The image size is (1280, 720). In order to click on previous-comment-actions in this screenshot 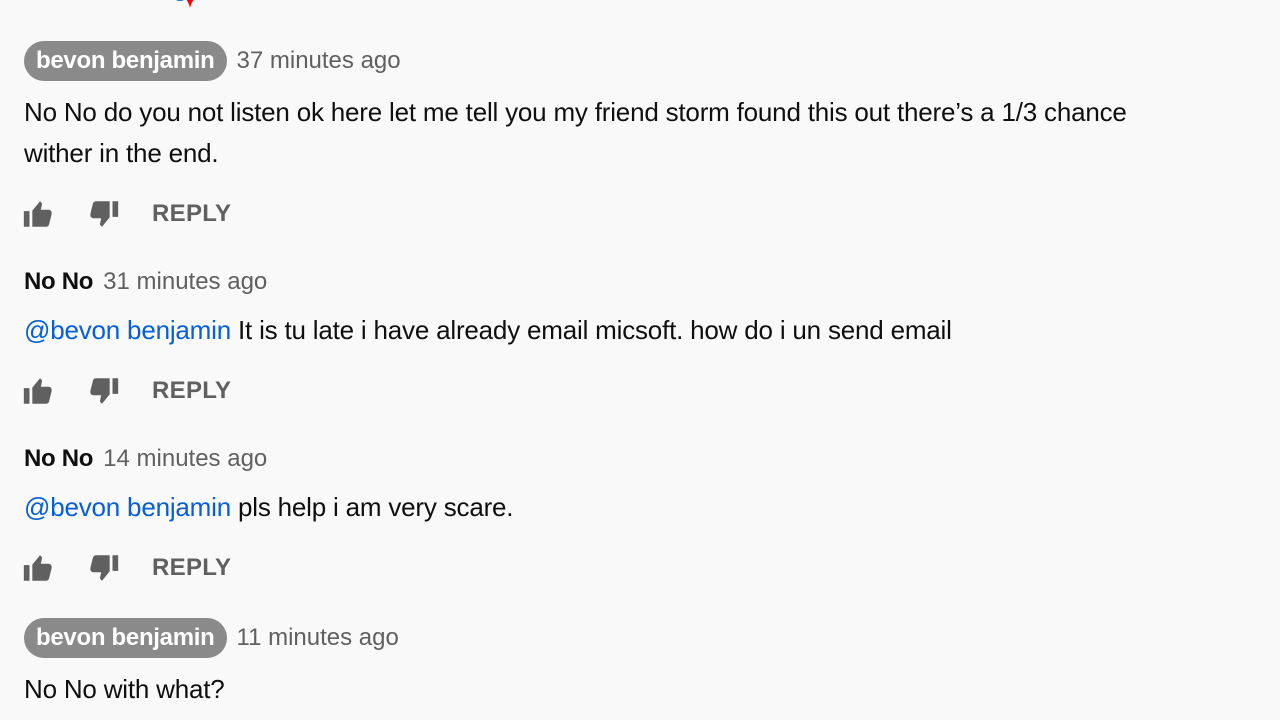, I will do `click(130, 6)`.